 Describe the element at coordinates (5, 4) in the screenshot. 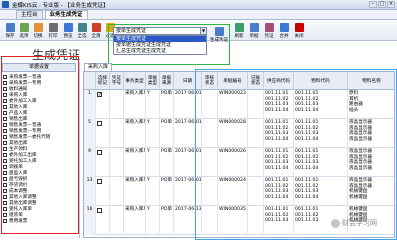

I see `app-logo-icon` at that location.